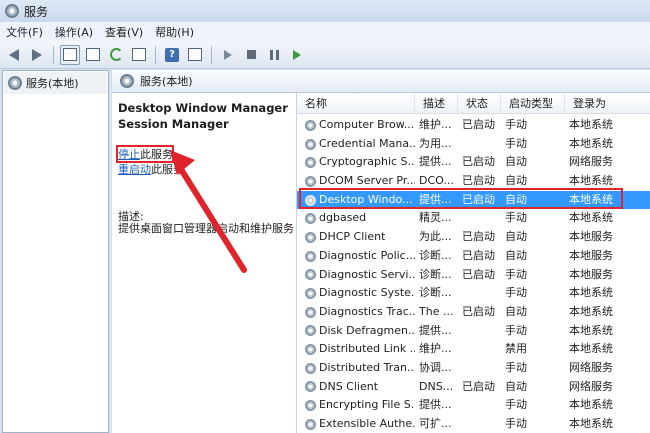 The width and height of the screenshot is (650, 433). I want to click on service-row: Cryptographic S... 提供... 已启动 自动 网络服务, so click(473, 162).